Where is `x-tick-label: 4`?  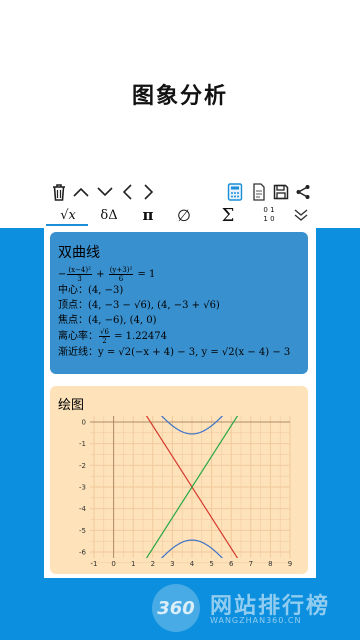
x-tick-label: 4 is located at coordinates (192, 564).